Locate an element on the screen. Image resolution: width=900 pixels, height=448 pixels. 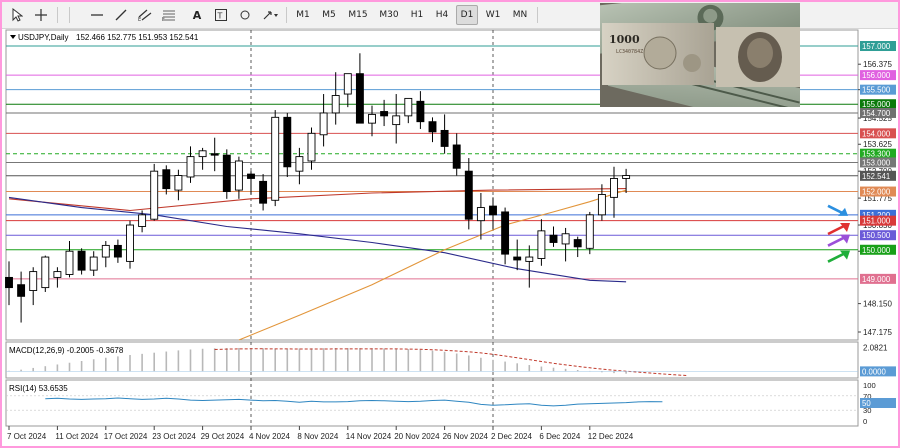
ohlc-readout: 152.466 152.775 151.953 152.541 is located at coordinates (137, 37).